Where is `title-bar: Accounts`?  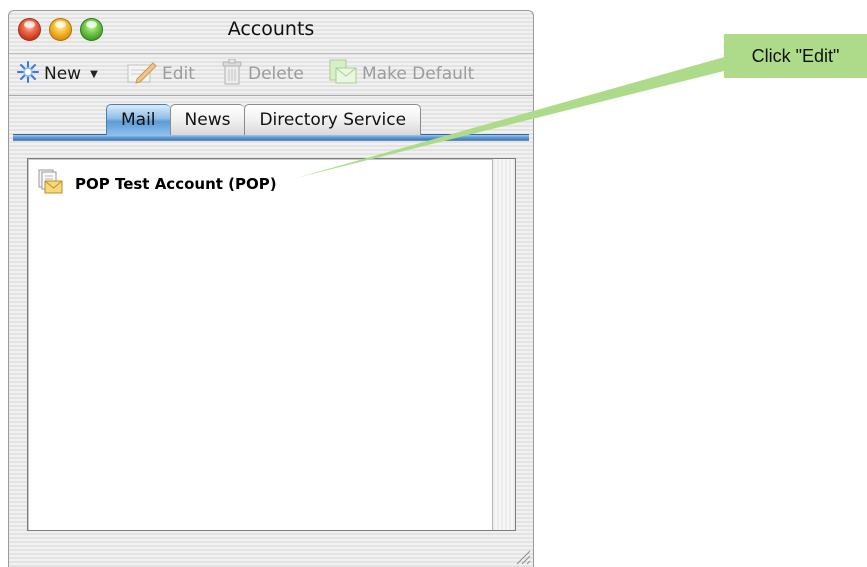
title-bar: Accounts is located at coordinates (271, 30).